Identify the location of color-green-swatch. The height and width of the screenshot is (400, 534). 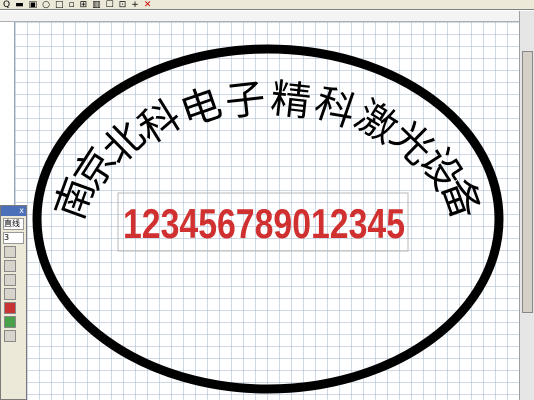
(10, 322).